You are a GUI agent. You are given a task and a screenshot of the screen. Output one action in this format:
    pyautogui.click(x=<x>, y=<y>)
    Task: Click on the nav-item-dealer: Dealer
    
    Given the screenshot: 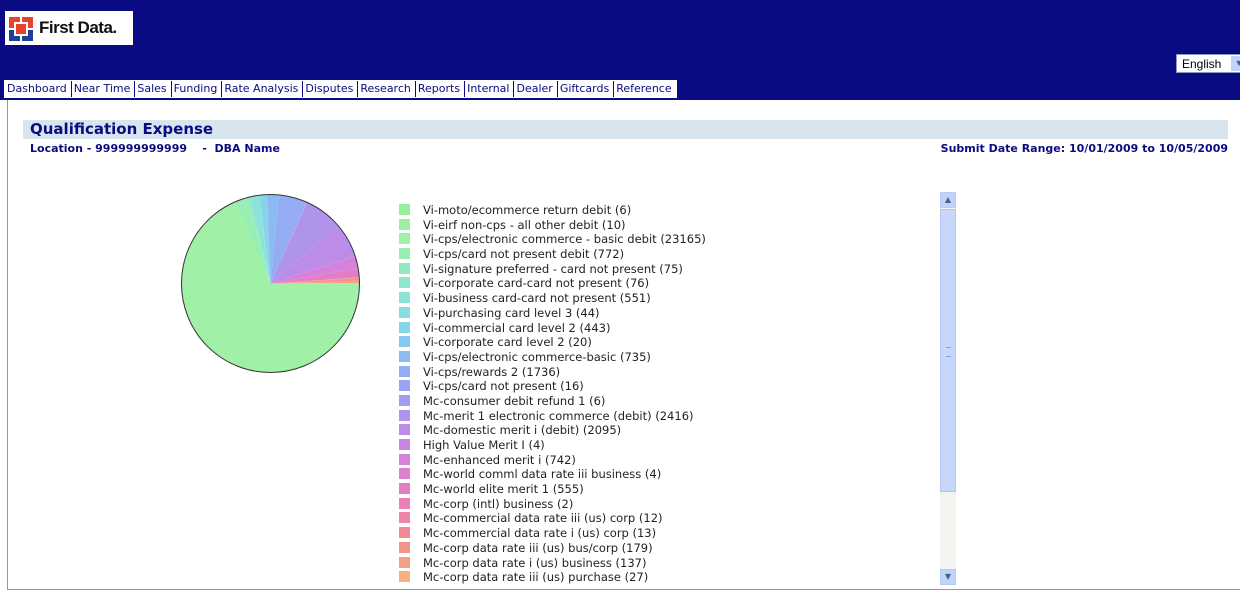 What is the action you would take?
    pyautogui.click(x=536, y=89)
    